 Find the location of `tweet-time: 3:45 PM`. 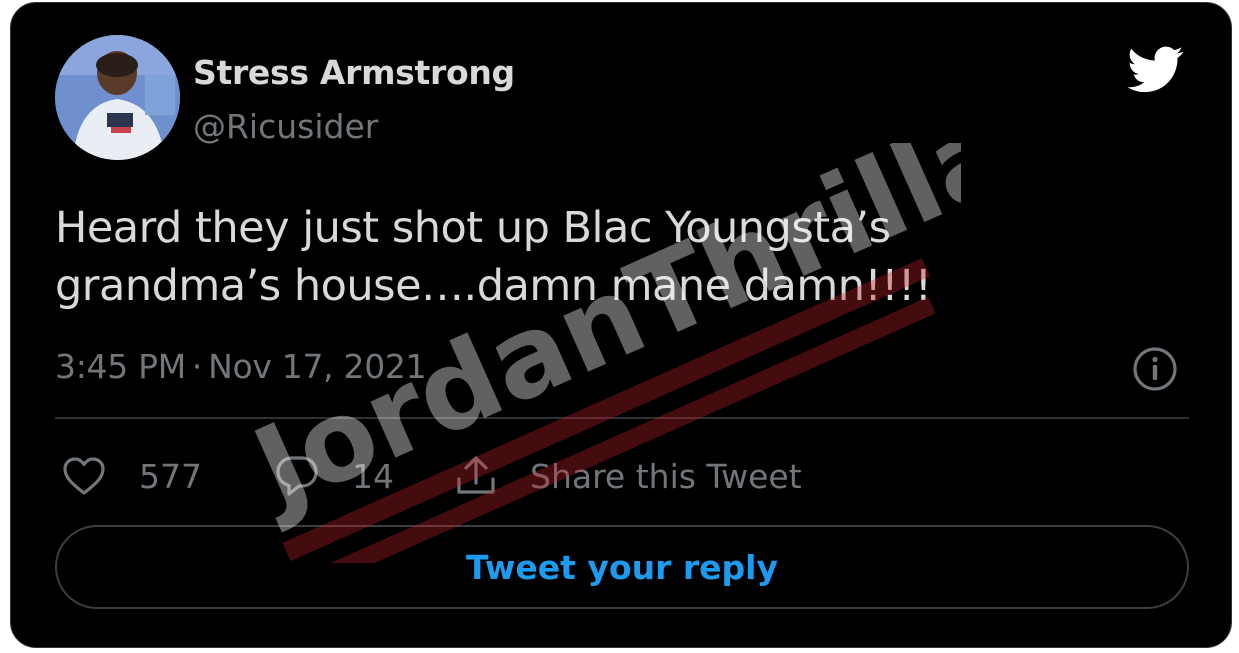

tweet-time: 3:45 PM is located at coordinates (120, 366).